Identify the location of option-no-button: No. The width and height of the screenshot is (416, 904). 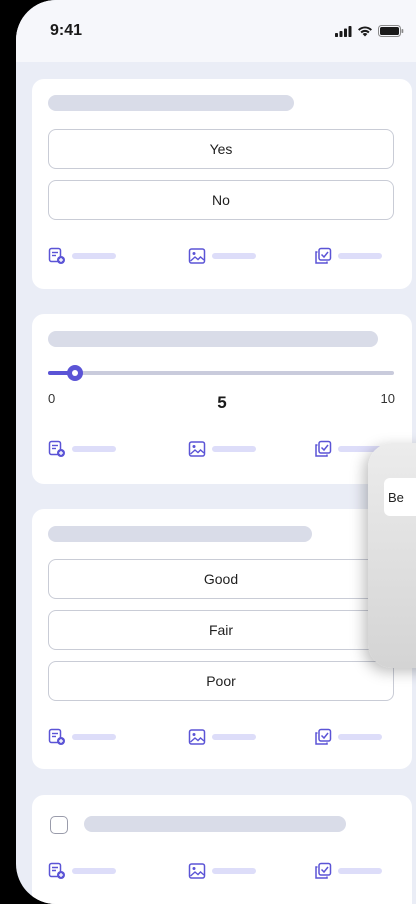
(221, 200).